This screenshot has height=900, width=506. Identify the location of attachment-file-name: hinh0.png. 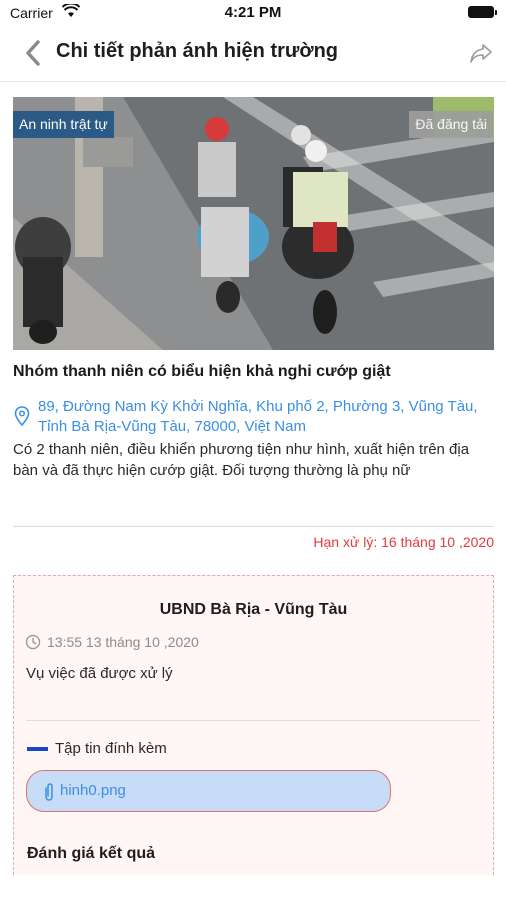
(93, 790).